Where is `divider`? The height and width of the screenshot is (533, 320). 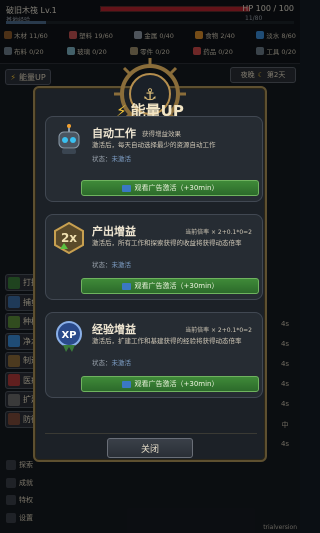 divider is located at coordinates (151, 433).